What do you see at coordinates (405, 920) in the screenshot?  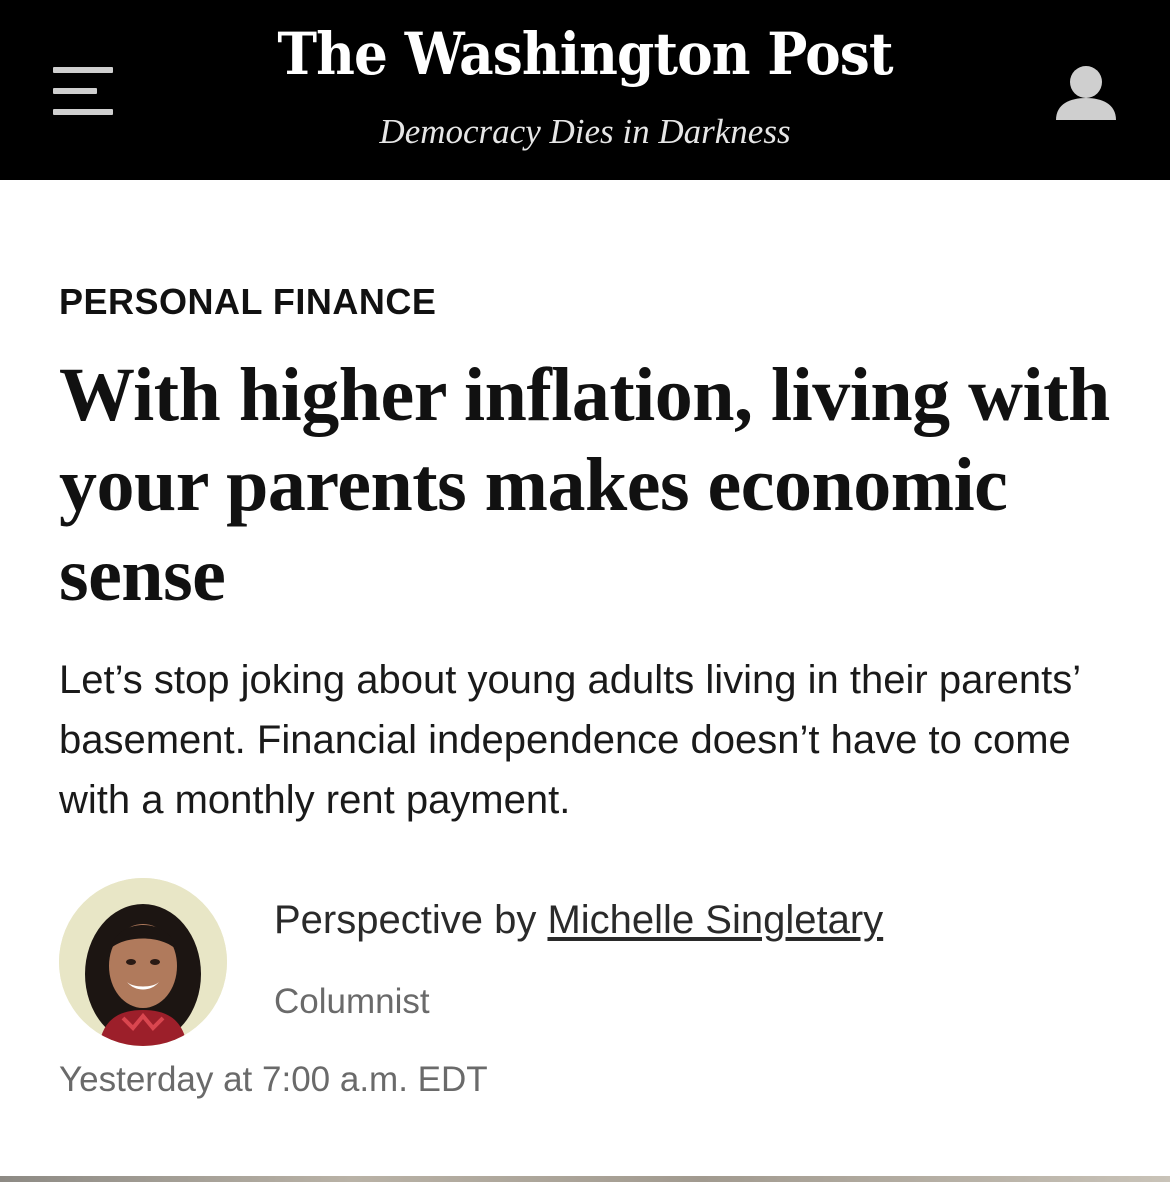 I see `byline-prefix: Perspective by` at bounding box center [405, 920].